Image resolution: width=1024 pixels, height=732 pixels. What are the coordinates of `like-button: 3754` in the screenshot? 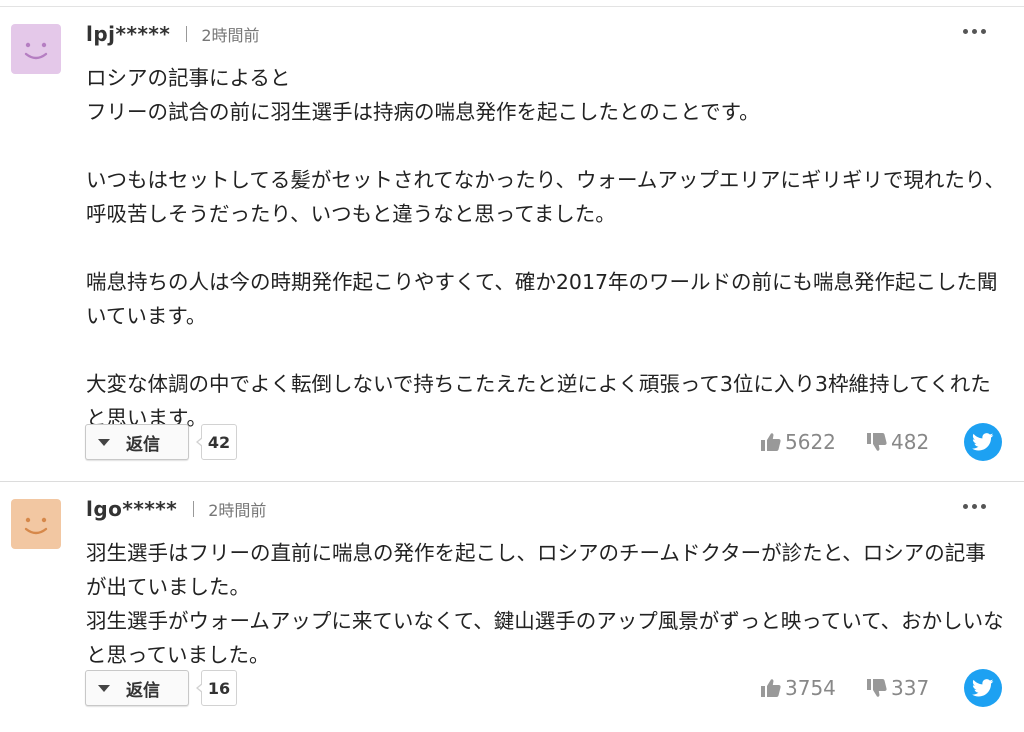 It's located at (798, 688).